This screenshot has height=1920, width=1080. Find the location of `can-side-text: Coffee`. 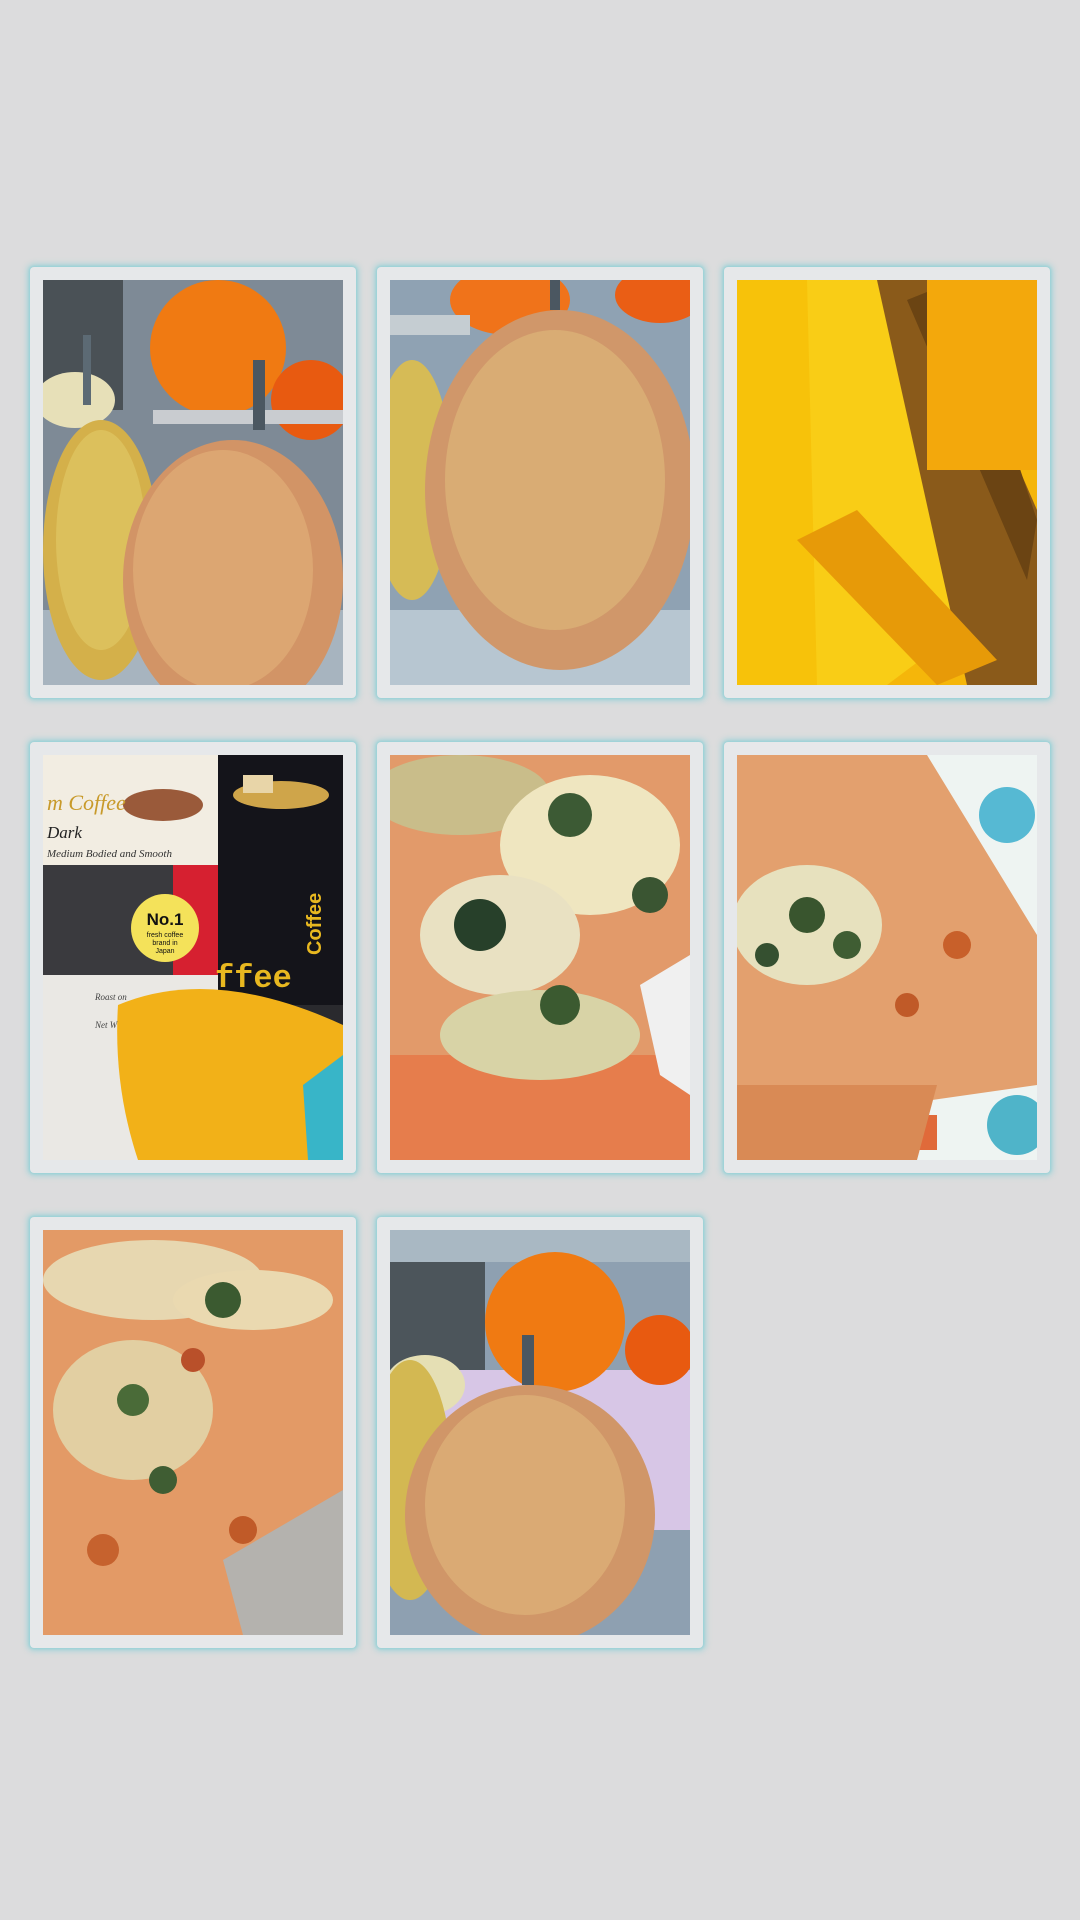

can-side-text: Coffee is located at coordinates (315, 924).